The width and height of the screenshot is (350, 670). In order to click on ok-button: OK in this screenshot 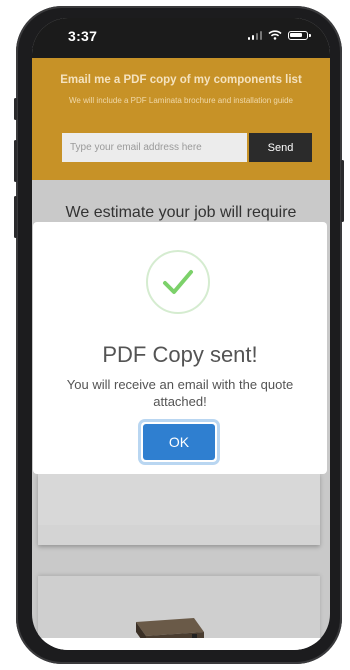, I will do `click(179, 442)`.